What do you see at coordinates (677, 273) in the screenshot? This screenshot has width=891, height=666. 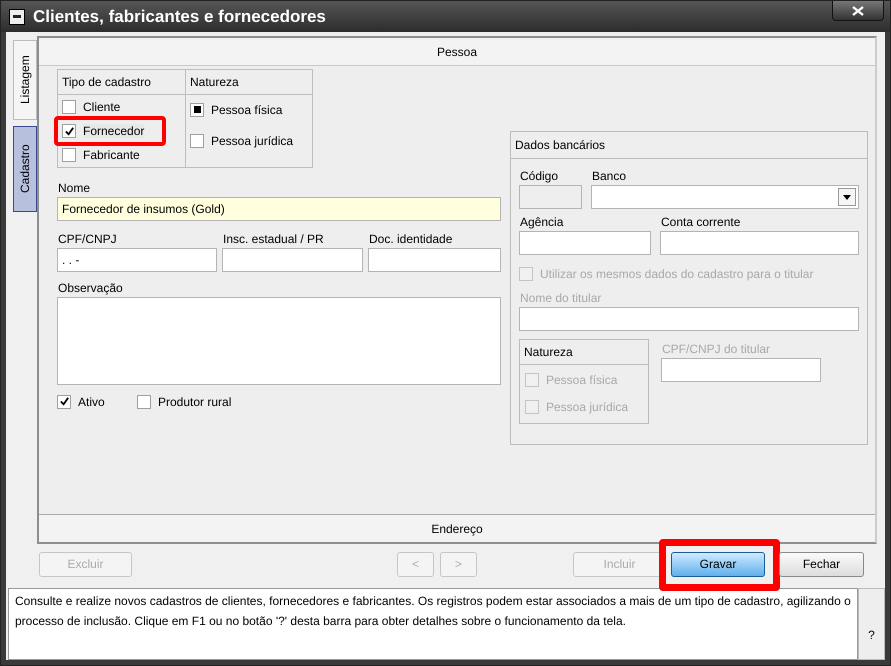 I see `checkbox-label: Utilizar os mesmos dados do cadastro para o titular` at bounding box center [677, 273].